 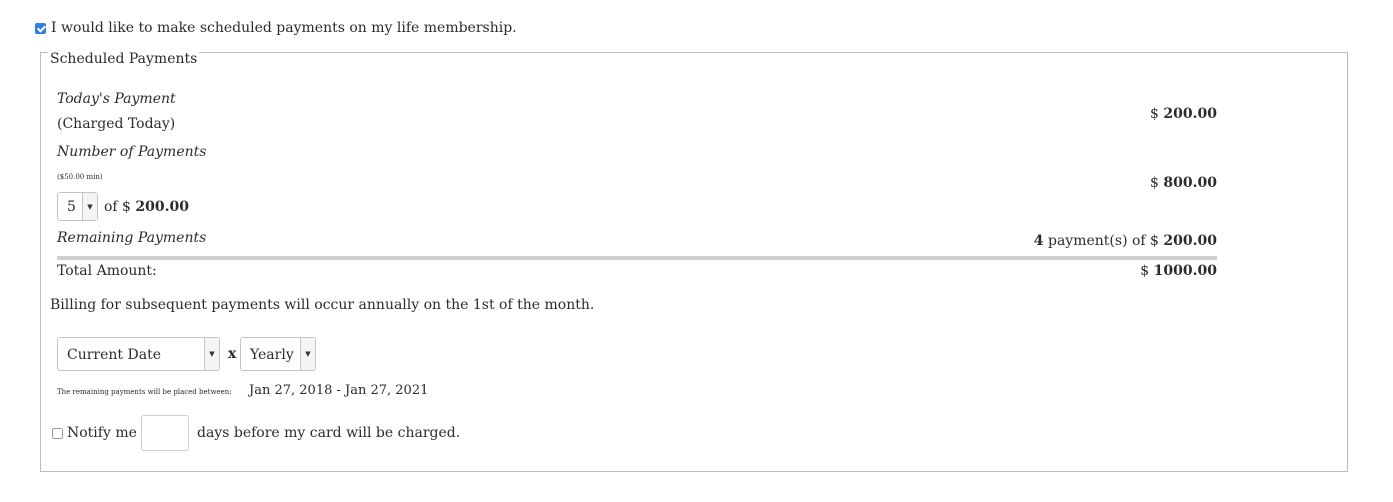 What do you see at coordinates (107, 271) in the screenshot?
I see `total-amount-label: Total Amount:` at bounding box center [107, 271].